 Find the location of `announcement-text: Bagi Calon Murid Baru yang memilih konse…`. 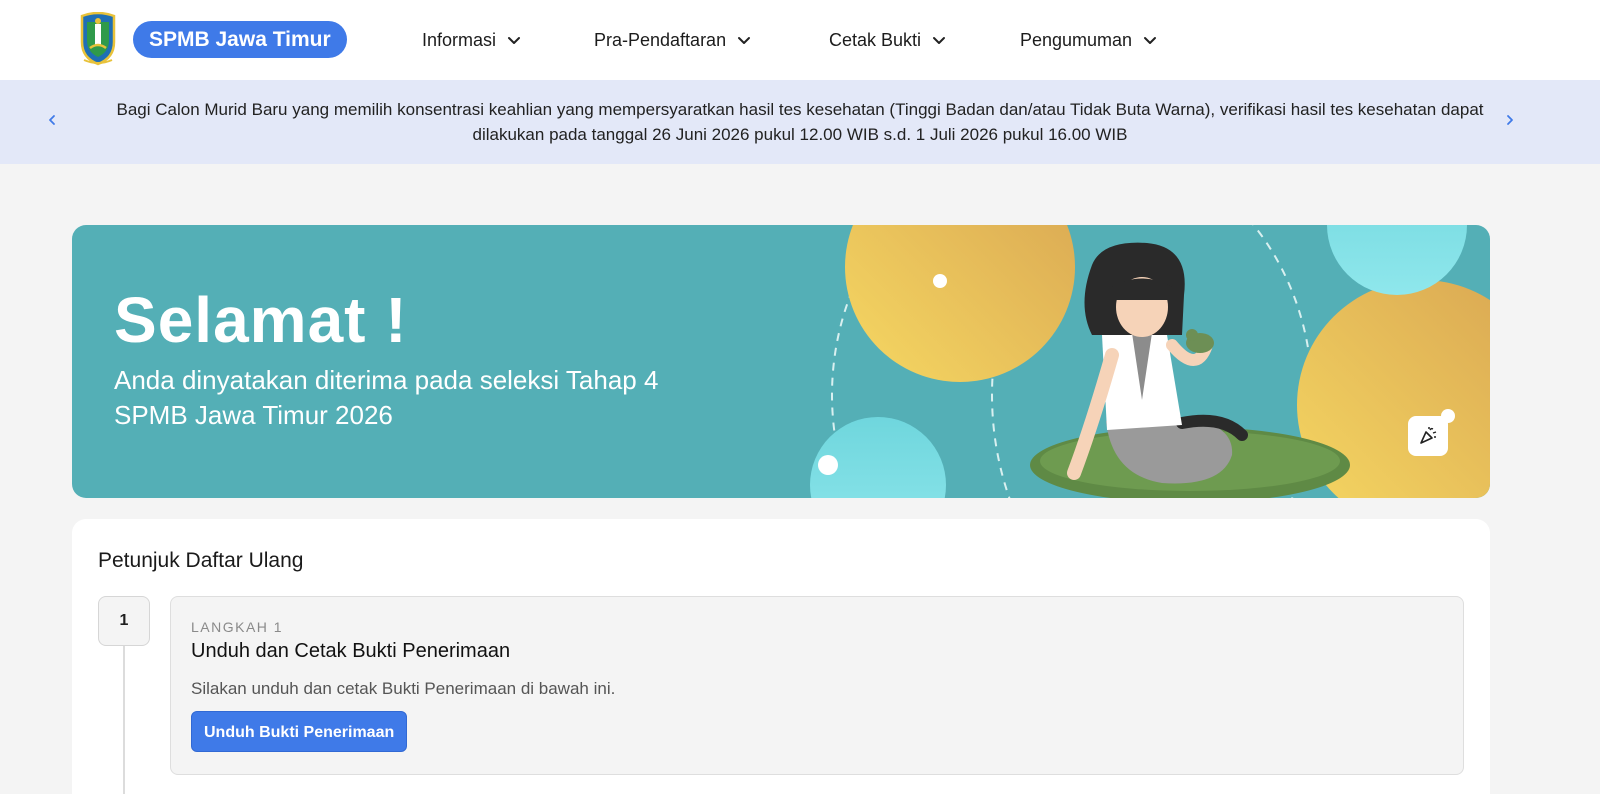

announcement-text: Bagi Calon Murid Baru yang memilih konse… is located at coordinates (800, 122).